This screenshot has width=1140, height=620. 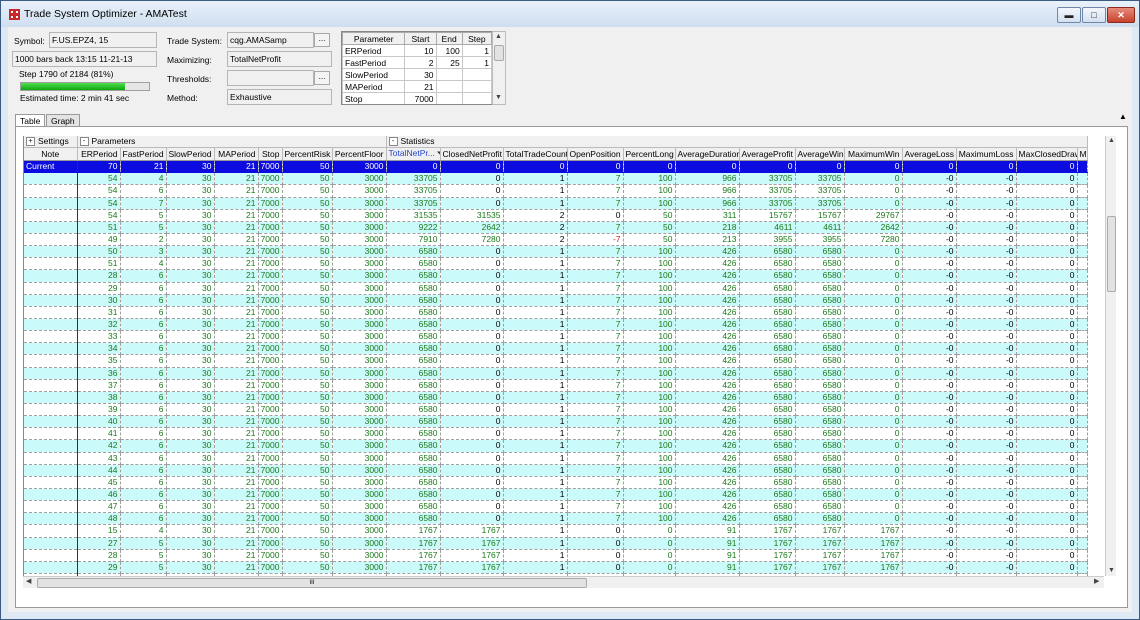 I want to click on table-cell: 4611, so click(x=820, y=227).